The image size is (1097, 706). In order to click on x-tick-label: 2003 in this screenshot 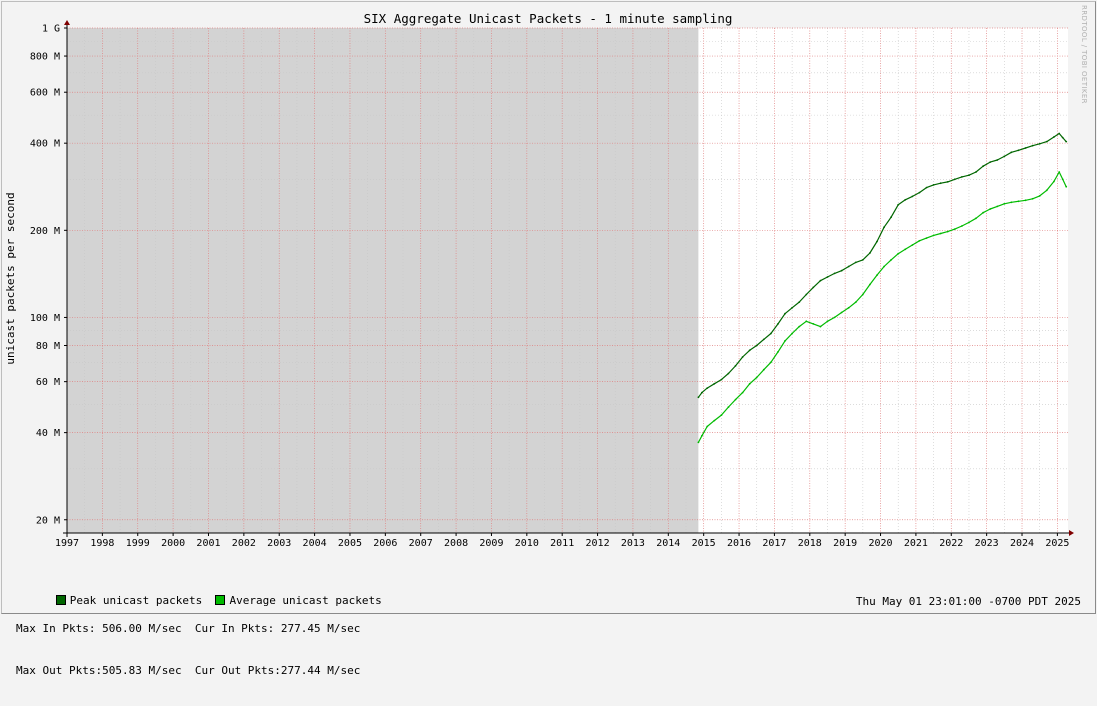, I will do `click(279, 543)`.